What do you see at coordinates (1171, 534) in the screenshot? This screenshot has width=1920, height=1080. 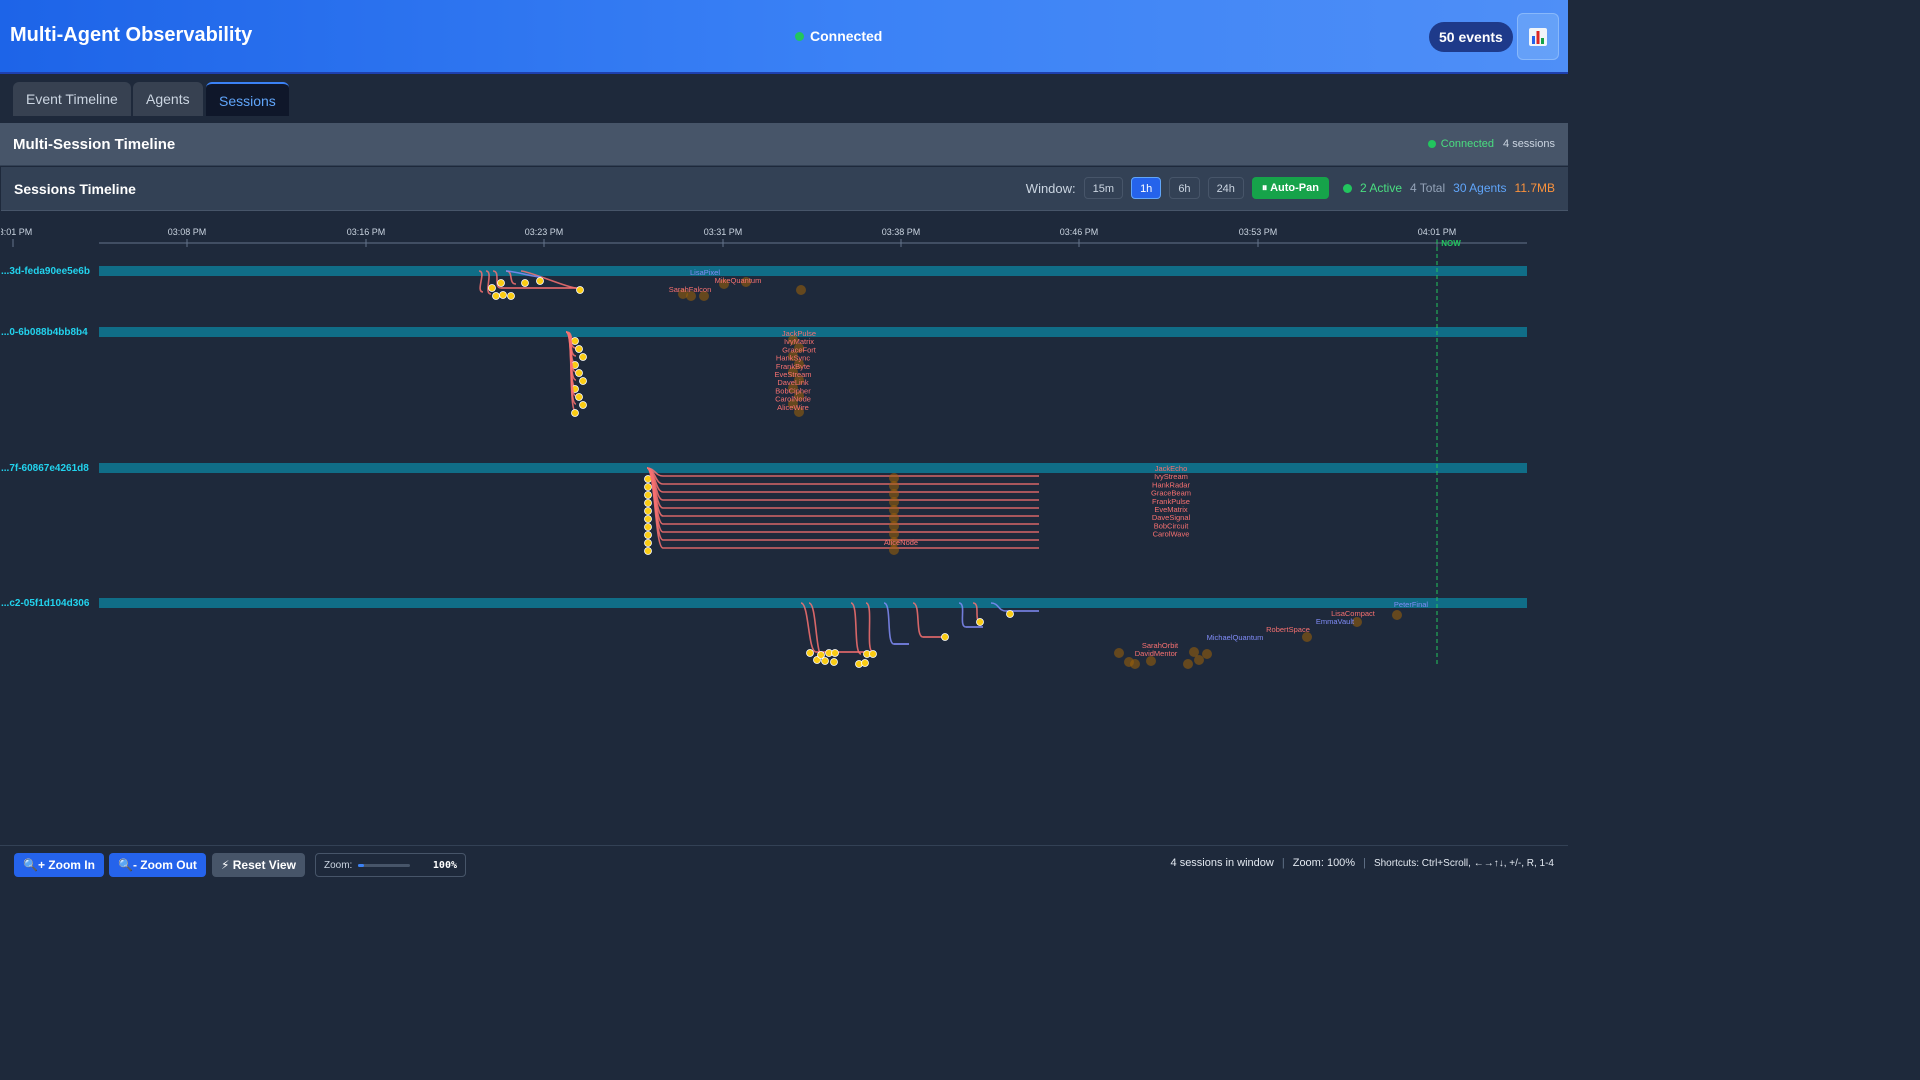 I see `agent-label: CarolWave` at bounding box center [1171, 534].